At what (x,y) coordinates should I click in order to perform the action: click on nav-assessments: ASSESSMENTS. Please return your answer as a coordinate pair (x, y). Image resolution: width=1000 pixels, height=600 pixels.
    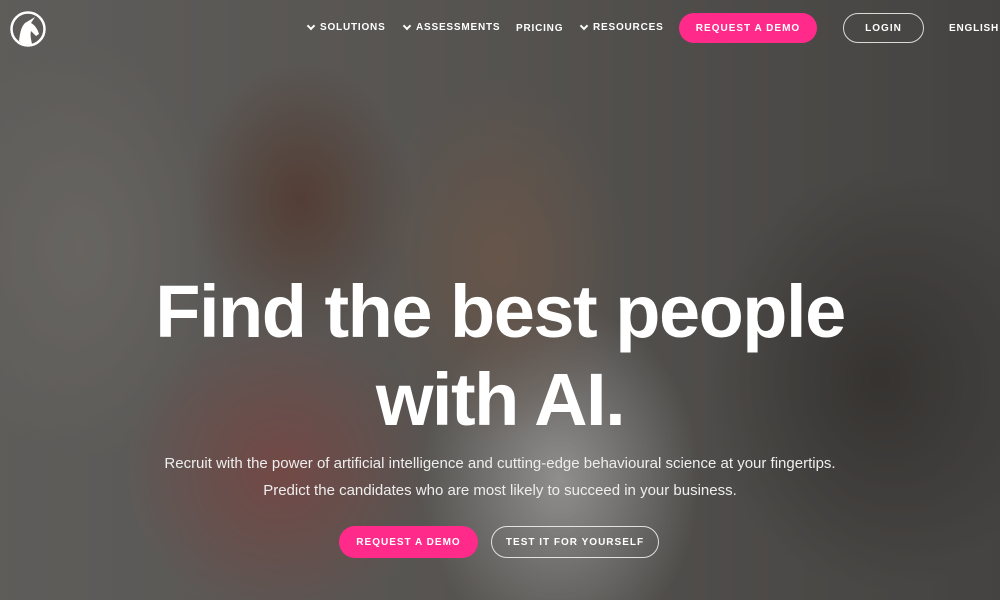
    Looking at the image, I should click on (451, 27).